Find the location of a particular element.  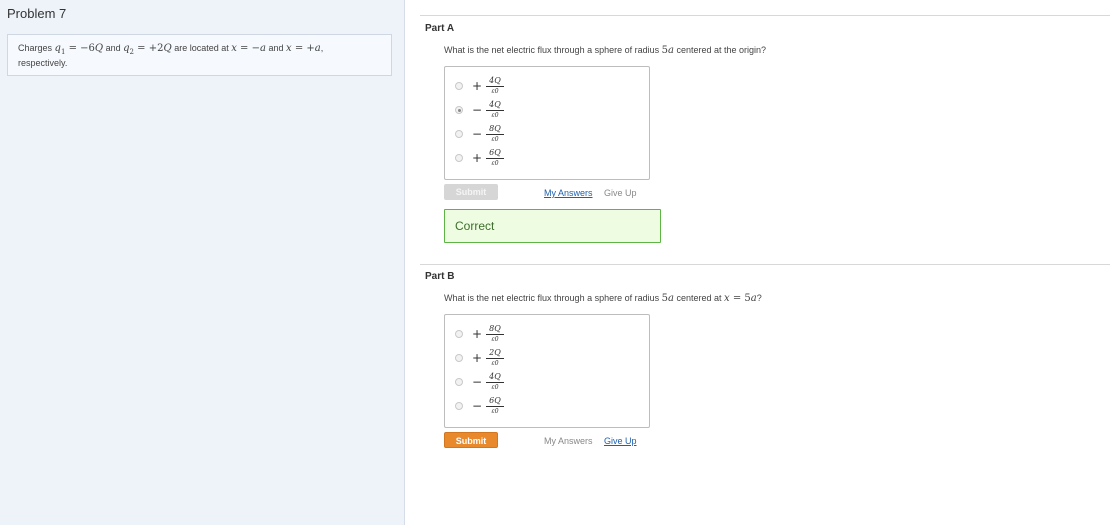

q2-Q: Q is located at coordinates (167, 48).